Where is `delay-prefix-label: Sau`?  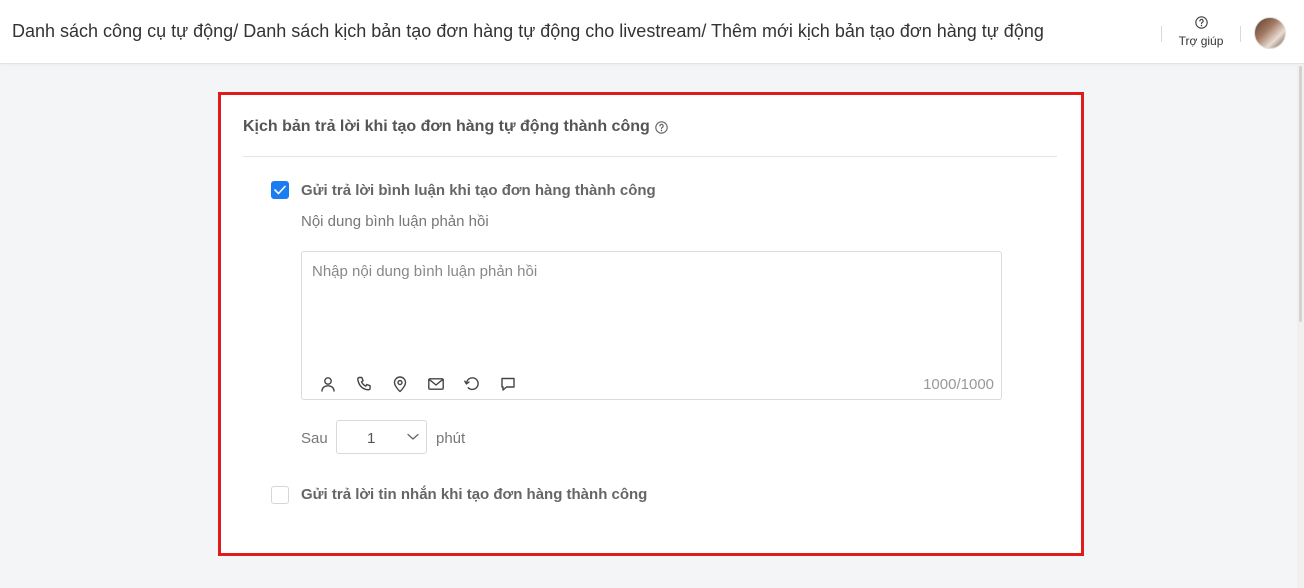
delay-prefix-label: Sau is located at coordinates (314, 438).